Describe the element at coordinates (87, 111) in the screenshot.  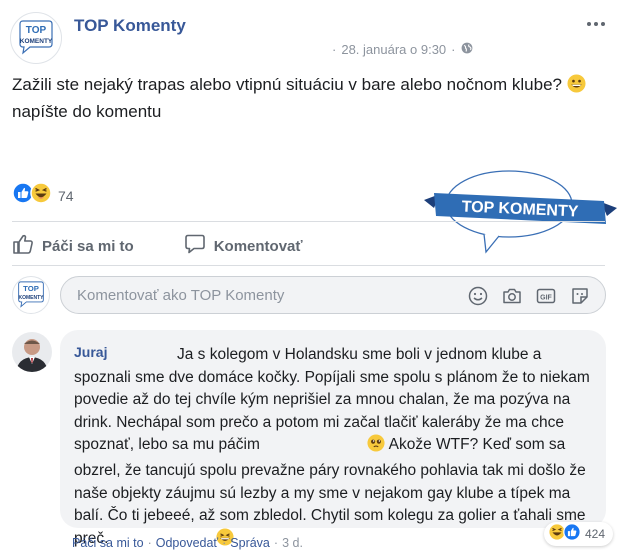
I see `post-text-line2: napíšte do komentu` at that location.